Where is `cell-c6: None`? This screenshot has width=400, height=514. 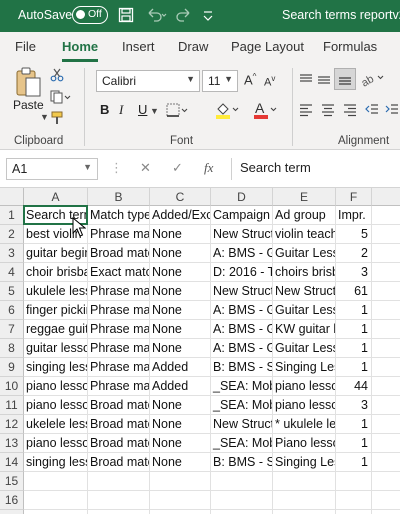 cell-c6: None is located at coordinates (180, 310).